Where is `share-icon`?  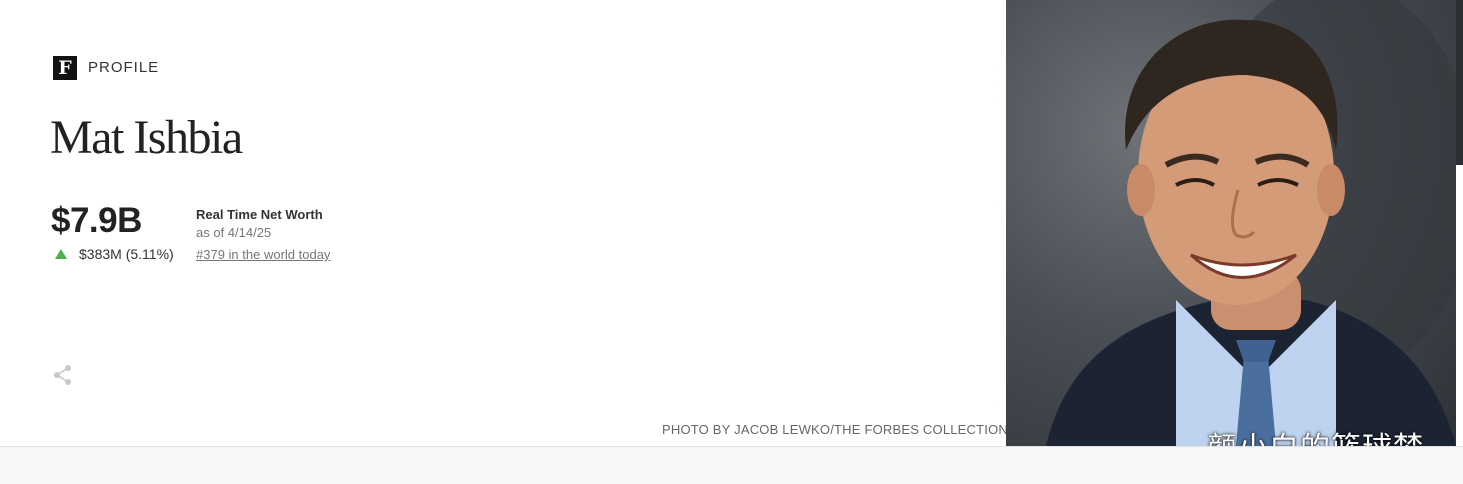
share-icon is located at coordinates (63, 375).